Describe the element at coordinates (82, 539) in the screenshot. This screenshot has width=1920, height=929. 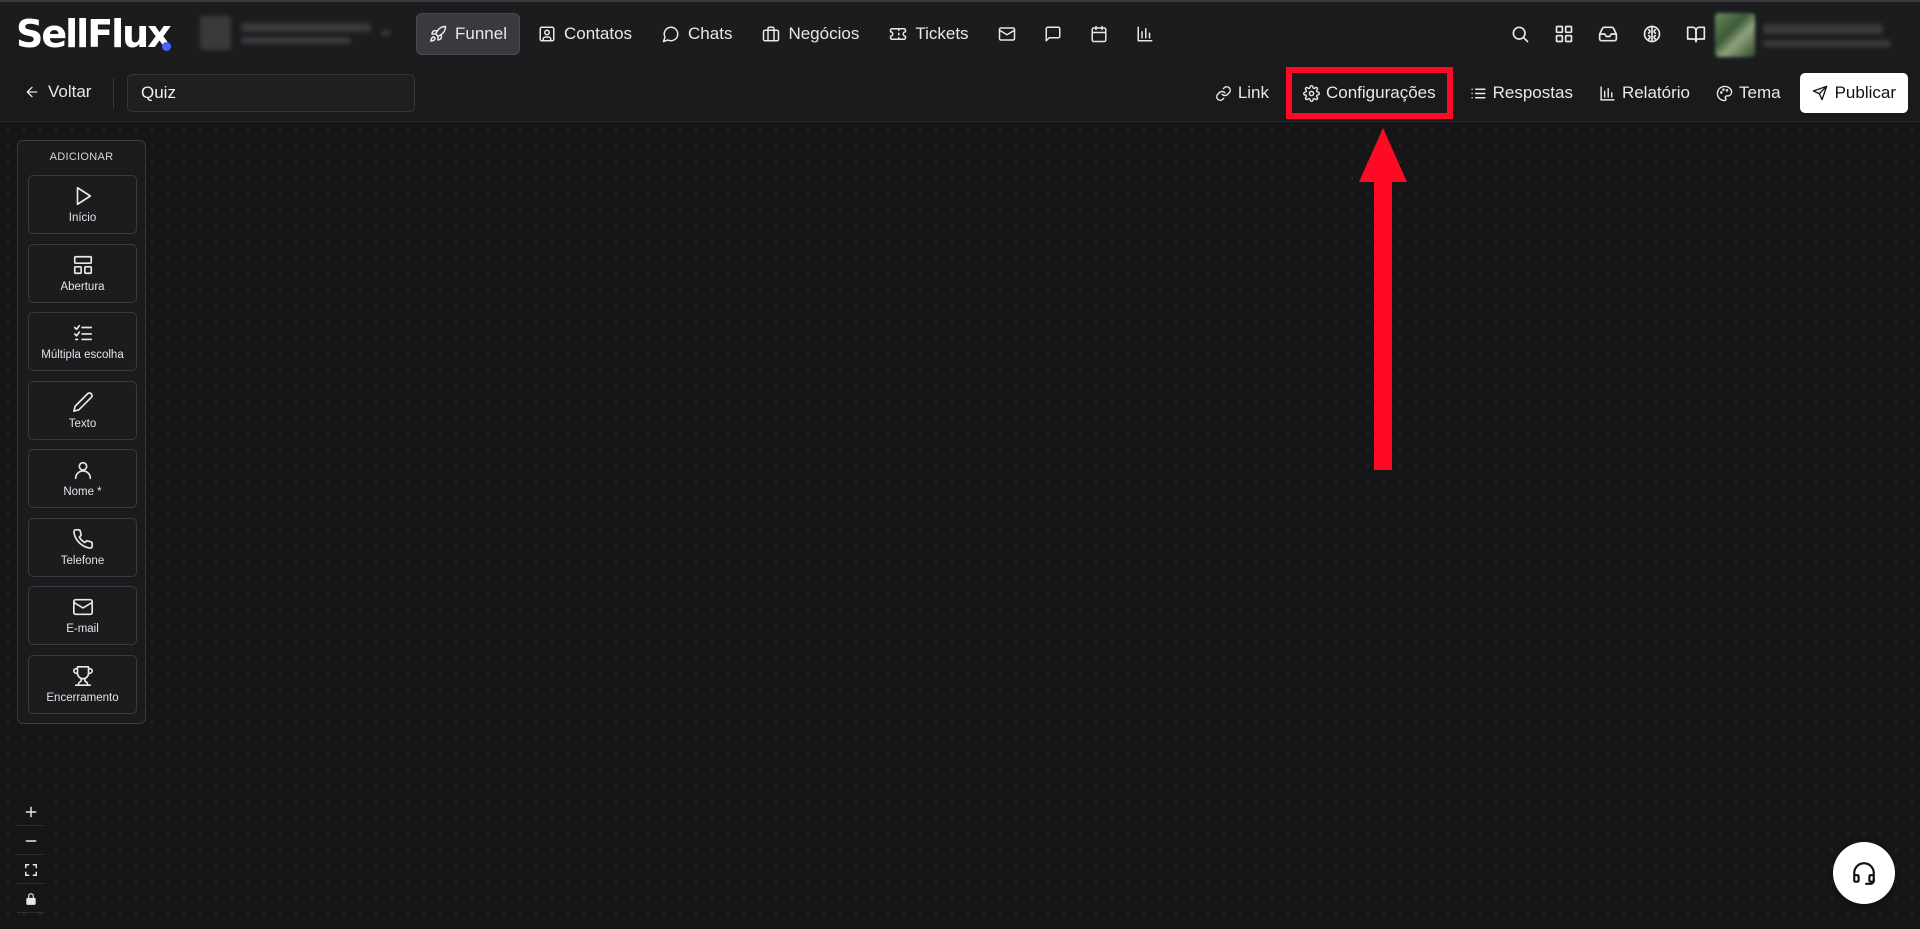
I see `phone-icon` at that location.